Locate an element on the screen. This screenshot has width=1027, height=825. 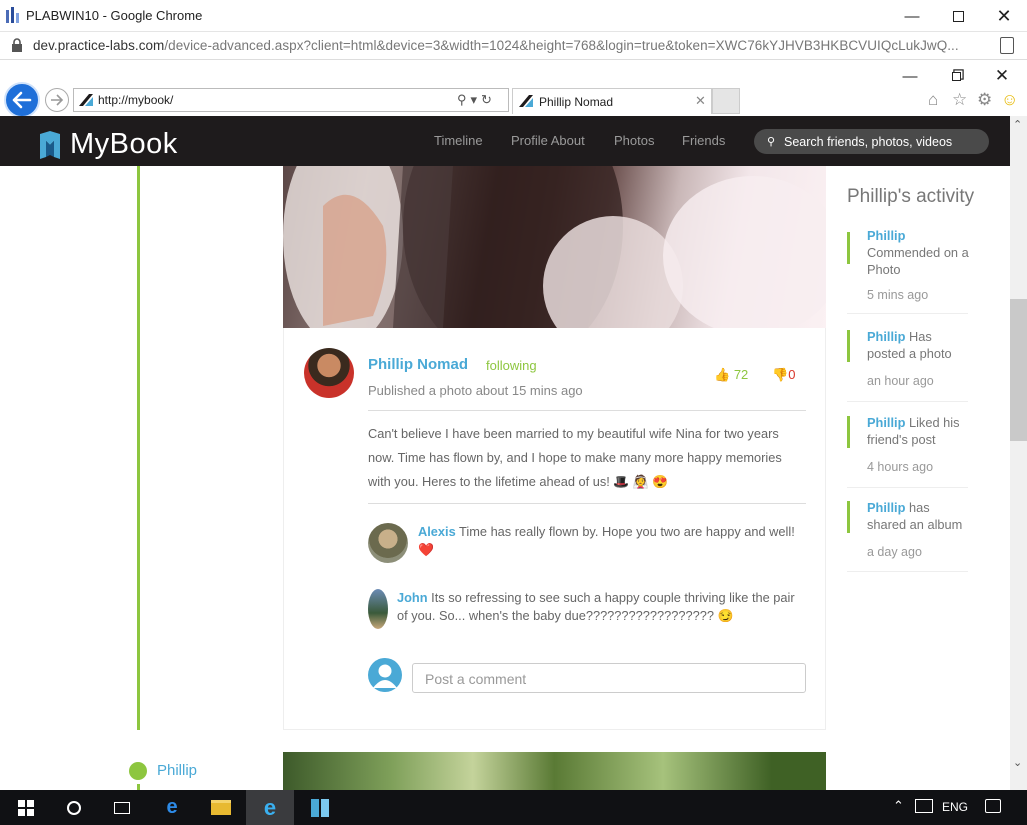
activity-text: Phillip Commended on a Photo is located at coordinates (919, 252).